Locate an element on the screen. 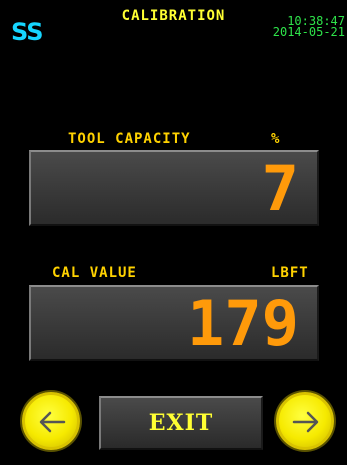 The width and height of the screenshot is (347, 465). cal-value-unit: LBFT is located at coordinates (290, 273).